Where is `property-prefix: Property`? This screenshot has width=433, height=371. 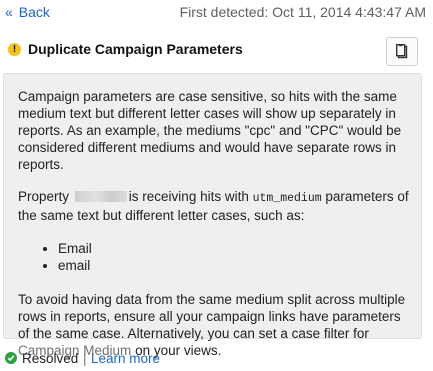 property-prefix: Property is located at coordinates (44, 196).